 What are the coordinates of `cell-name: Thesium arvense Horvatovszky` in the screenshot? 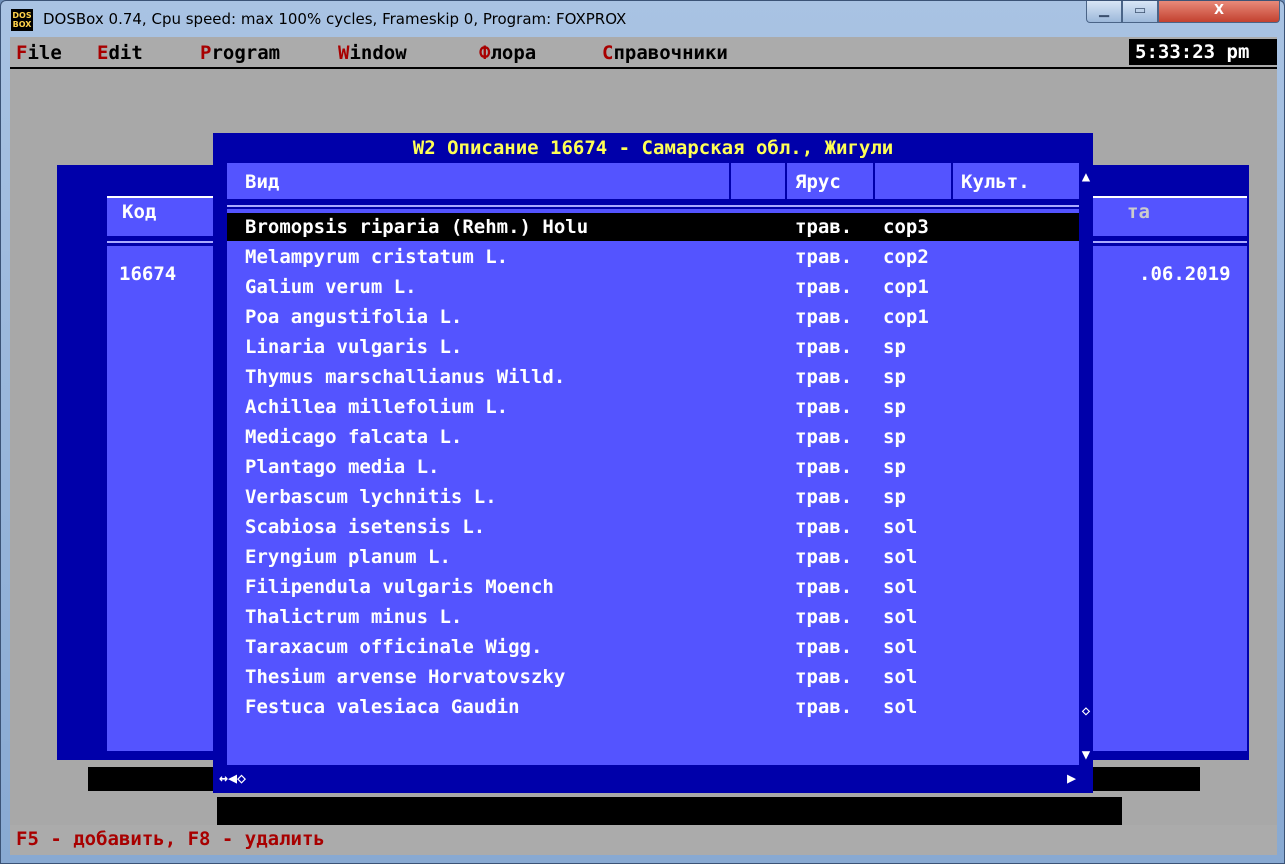 It's located at (405, 677).